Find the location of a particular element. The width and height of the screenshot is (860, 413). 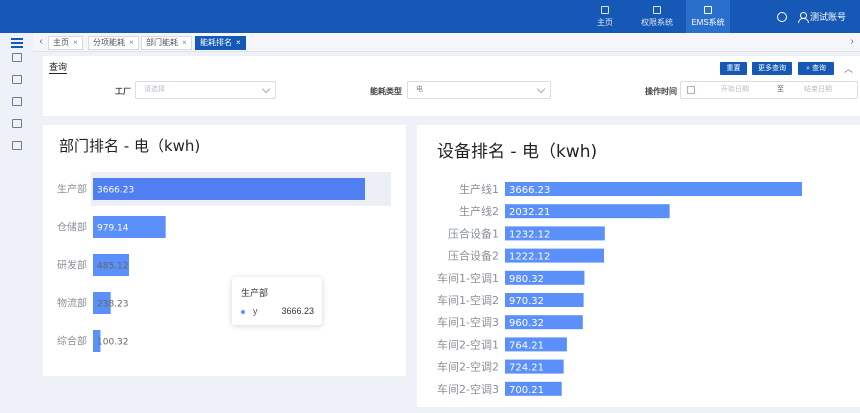

value-label: 1232.12 is located at coordinates (529, 234).